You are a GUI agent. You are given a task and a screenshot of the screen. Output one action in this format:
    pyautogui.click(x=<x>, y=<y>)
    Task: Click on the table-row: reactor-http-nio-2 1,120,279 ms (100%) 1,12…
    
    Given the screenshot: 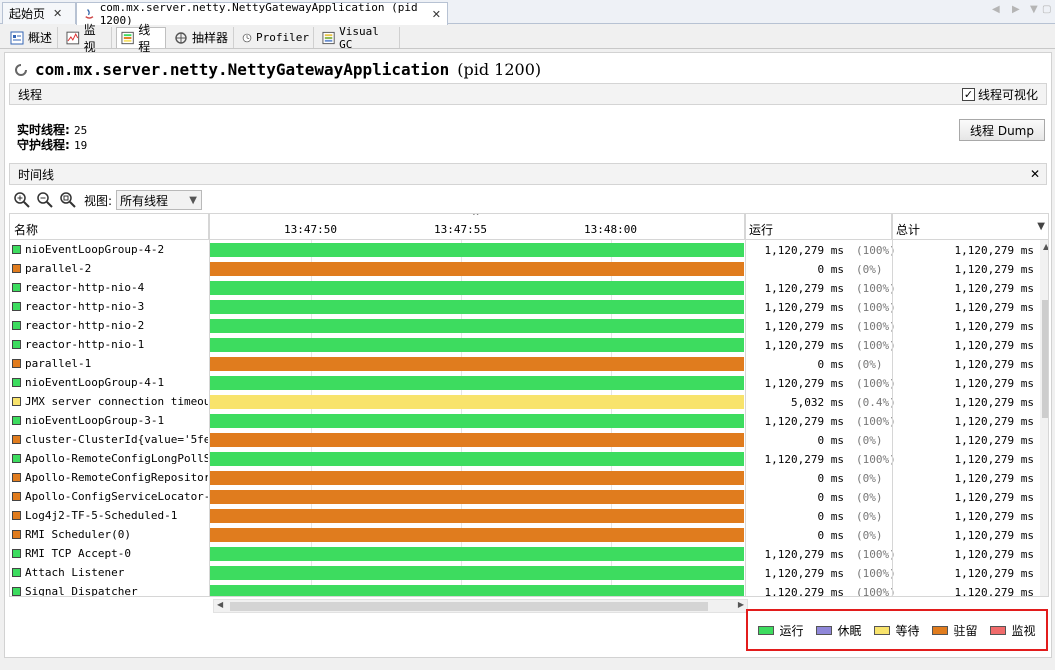 What is the action you would take?
    pyautogui.click(x=523, y=326)
    